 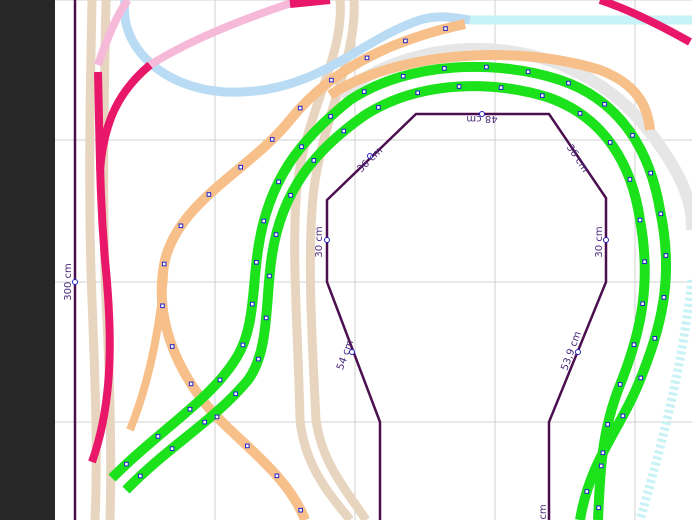 What do you see at coordinates (68, 282) in the screenshot?
I see `label-width: 300 cm` at bounding box center [68, 282].